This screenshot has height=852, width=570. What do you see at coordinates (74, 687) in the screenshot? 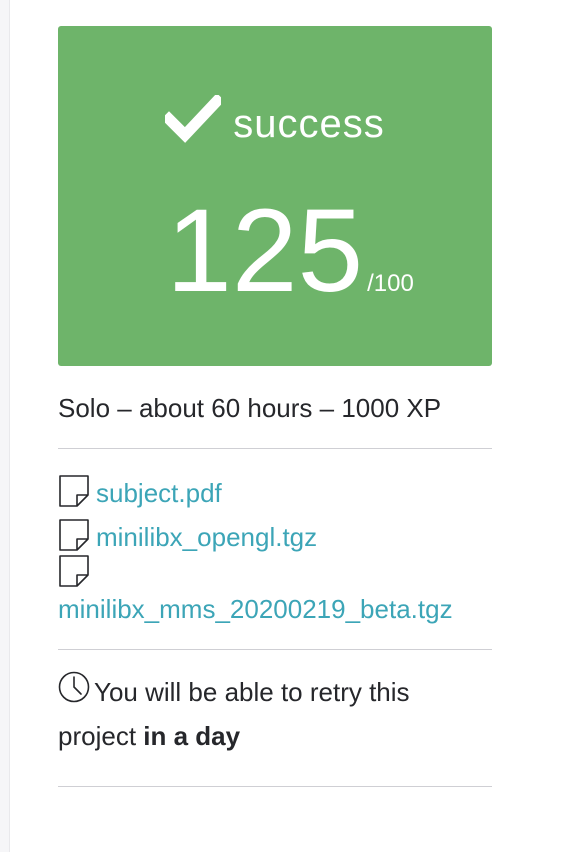
I see `clock-icon` at bounding box center [74, 687].